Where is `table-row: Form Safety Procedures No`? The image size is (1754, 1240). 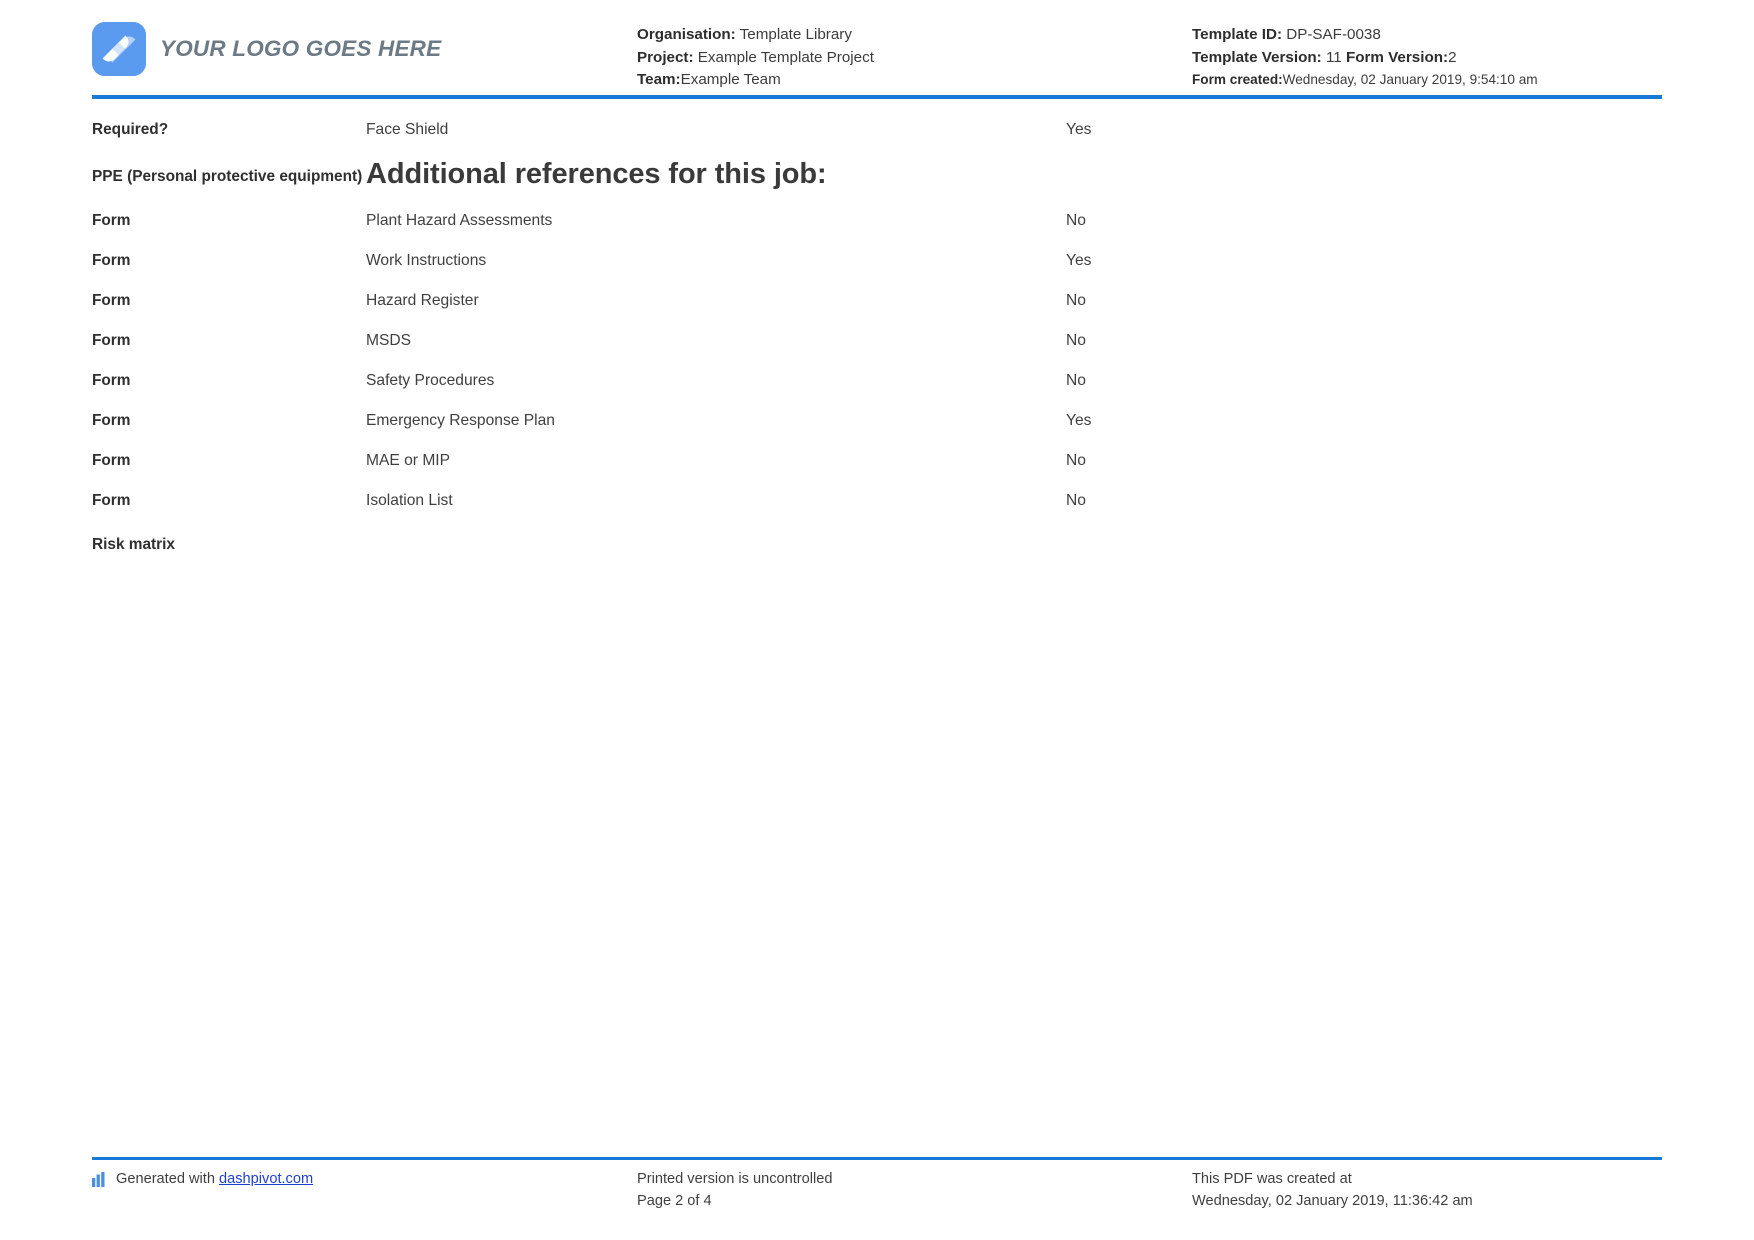 table-row: Form Safety Procedures No is located at coordinates (877, 371).